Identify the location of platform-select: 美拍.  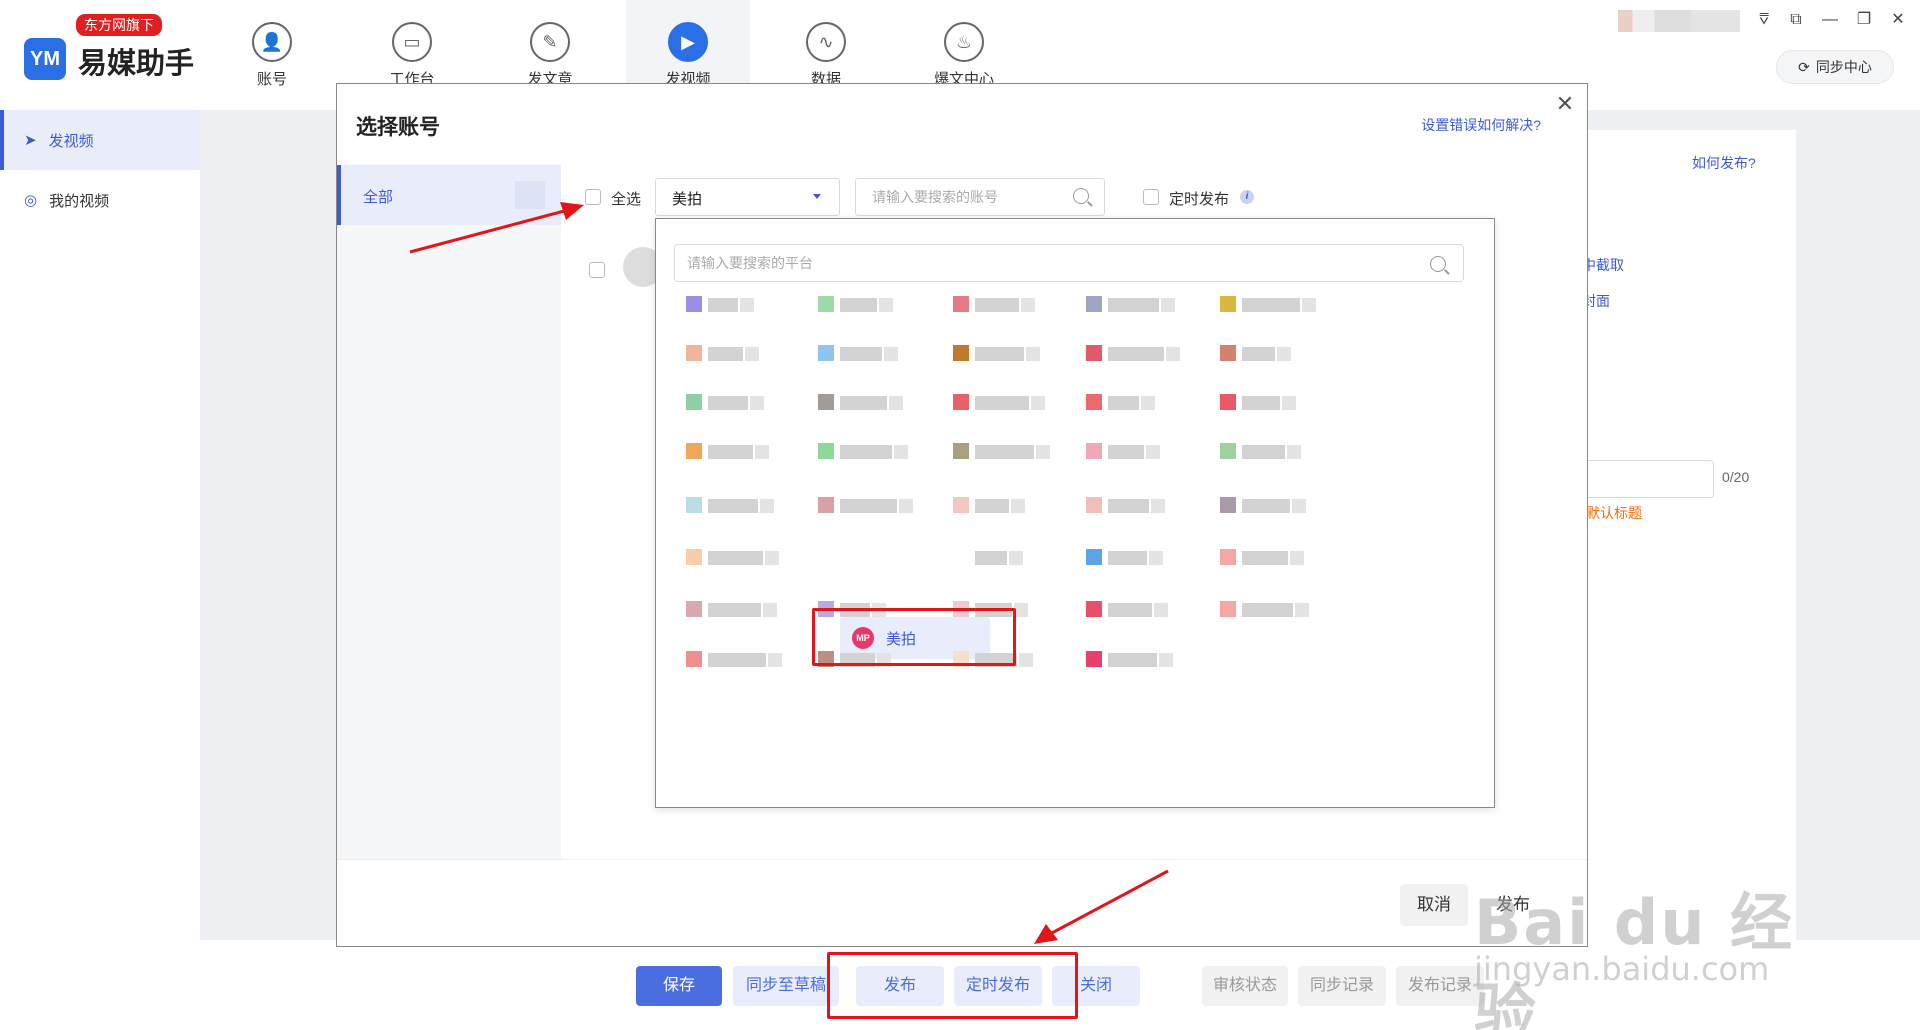
(747, 197).